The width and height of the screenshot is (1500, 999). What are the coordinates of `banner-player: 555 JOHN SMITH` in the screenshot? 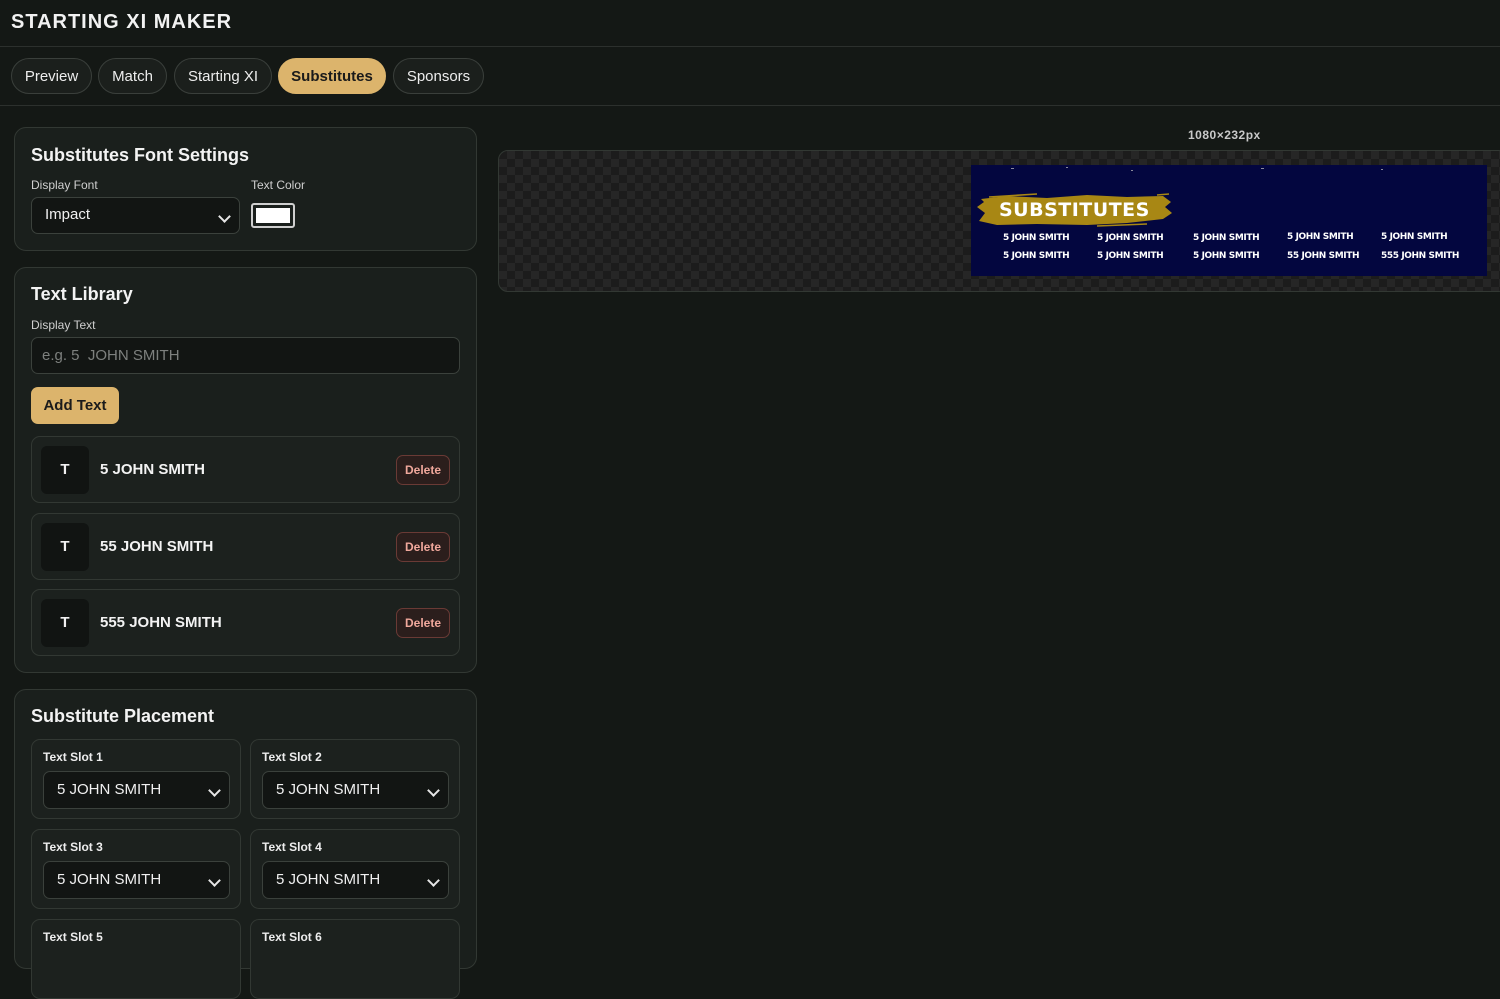 It's located at (1420, 256).